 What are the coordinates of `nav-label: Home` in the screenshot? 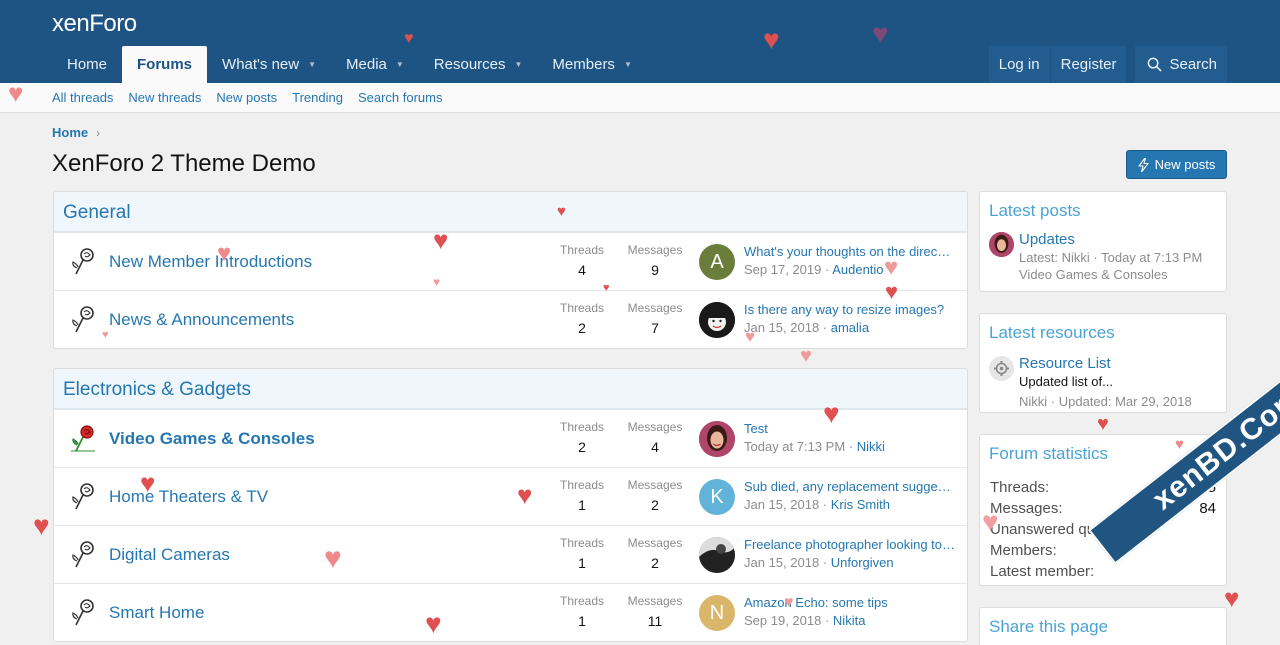 It's located at (87, 64).